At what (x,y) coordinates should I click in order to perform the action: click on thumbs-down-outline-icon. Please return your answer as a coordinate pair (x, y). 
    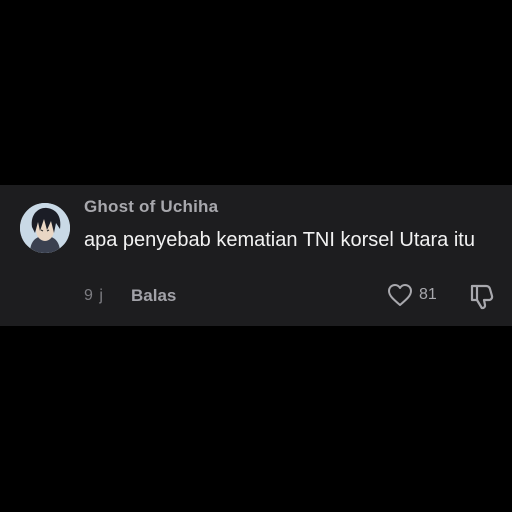
    Looking at the image, I should click on (482, 297).